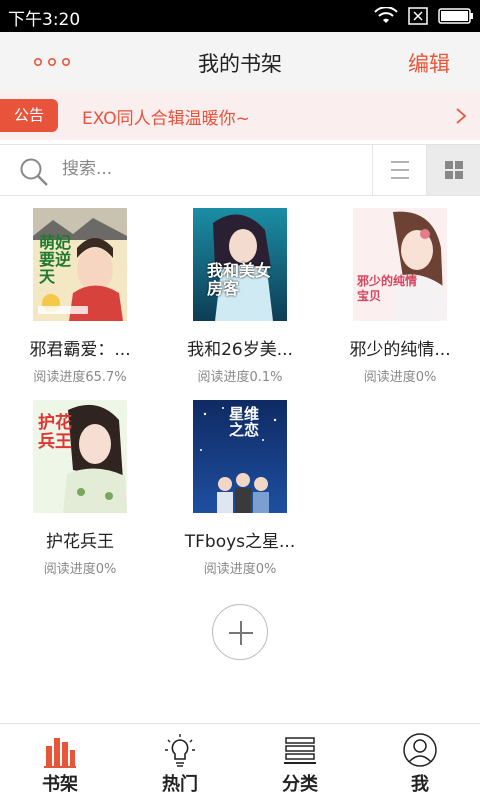 This screenshot has width=480, height=800. Describe the element at coordinates (80, 377) in the screenshot. I see `book-progress: 阅读进度65.7%` at that location.